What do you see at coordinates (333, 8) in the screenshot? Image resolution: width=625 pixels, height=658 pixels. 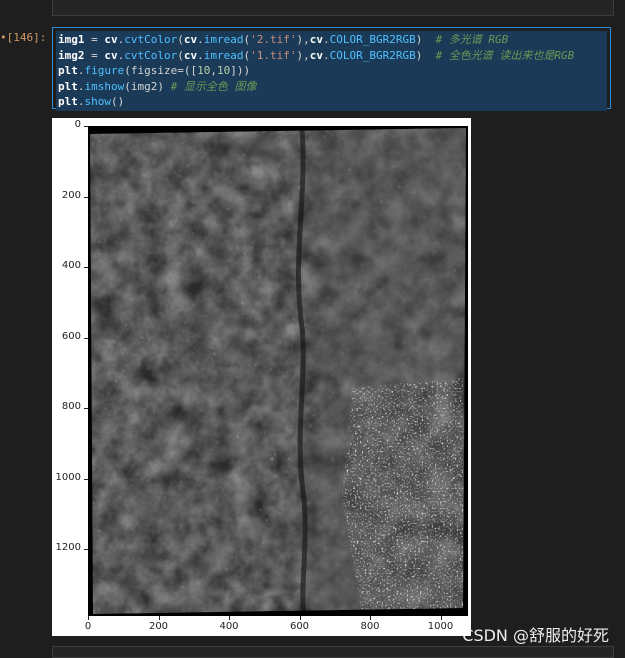 I see `previous-cell` at bounding box center [333, 8].